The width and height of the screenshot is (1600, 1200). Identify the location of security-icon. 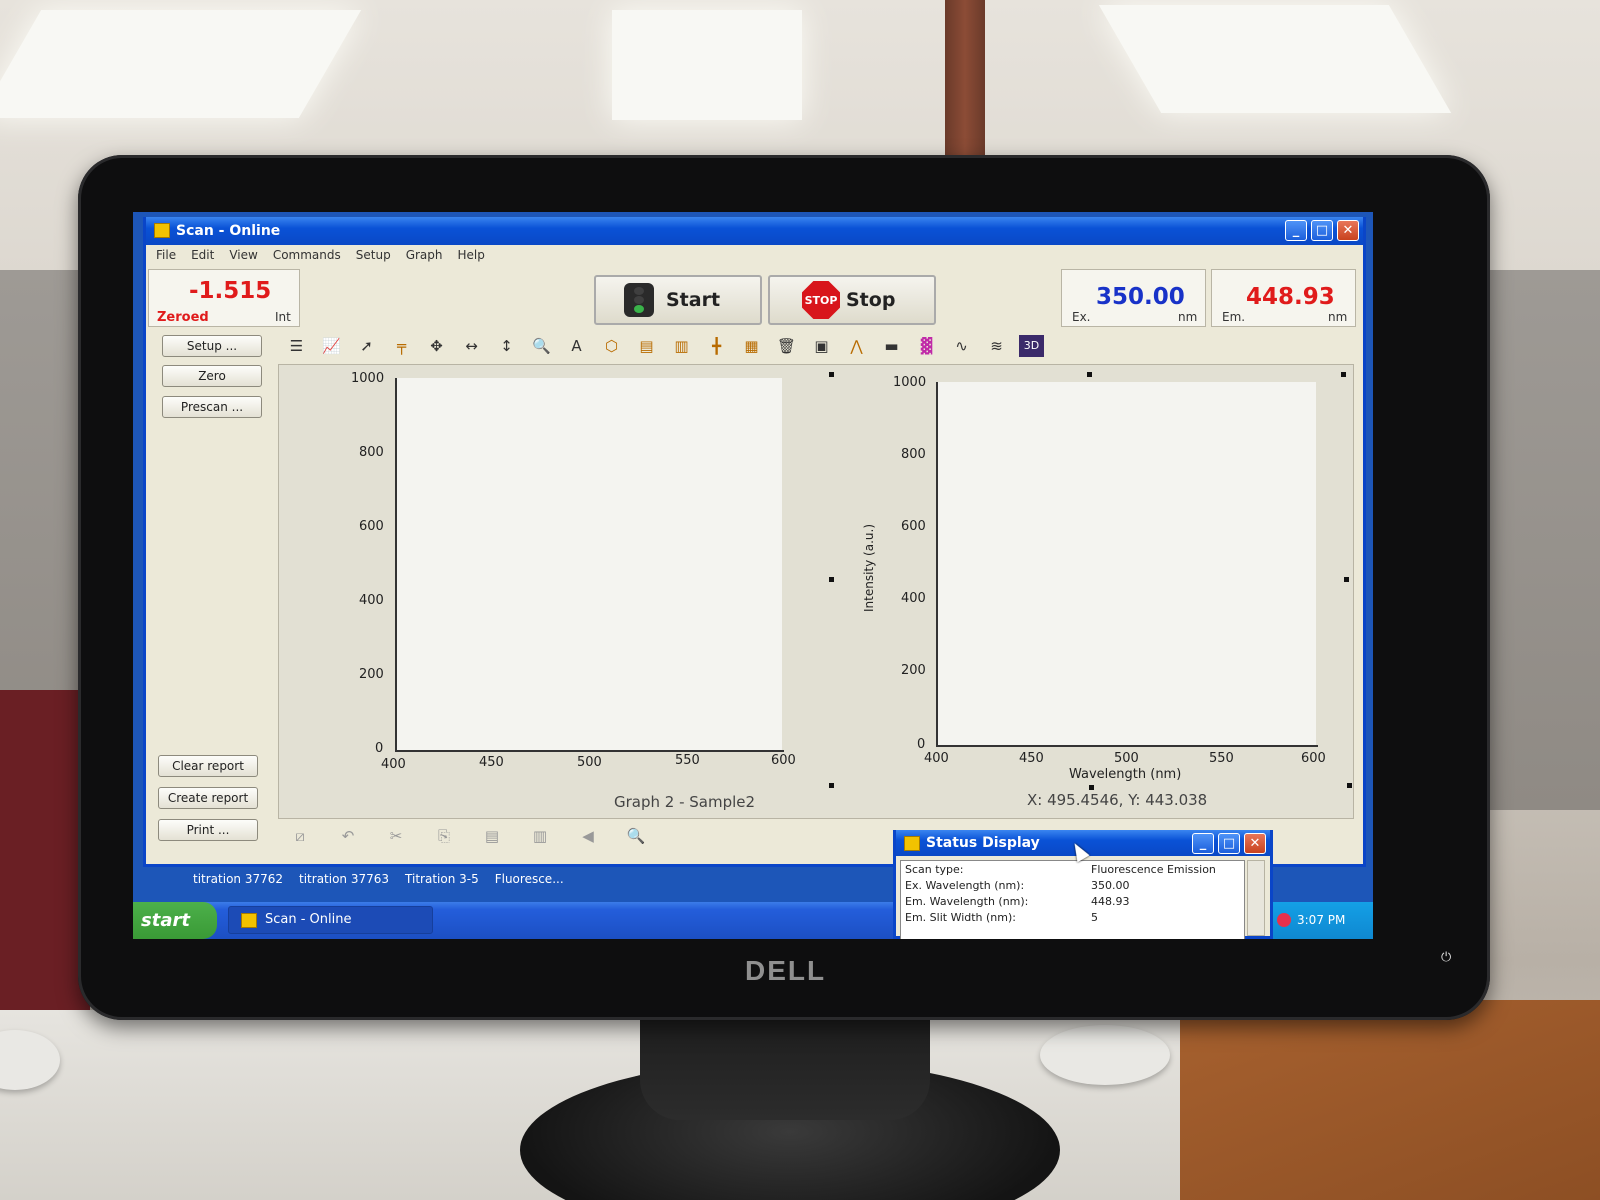
(1284, 920).